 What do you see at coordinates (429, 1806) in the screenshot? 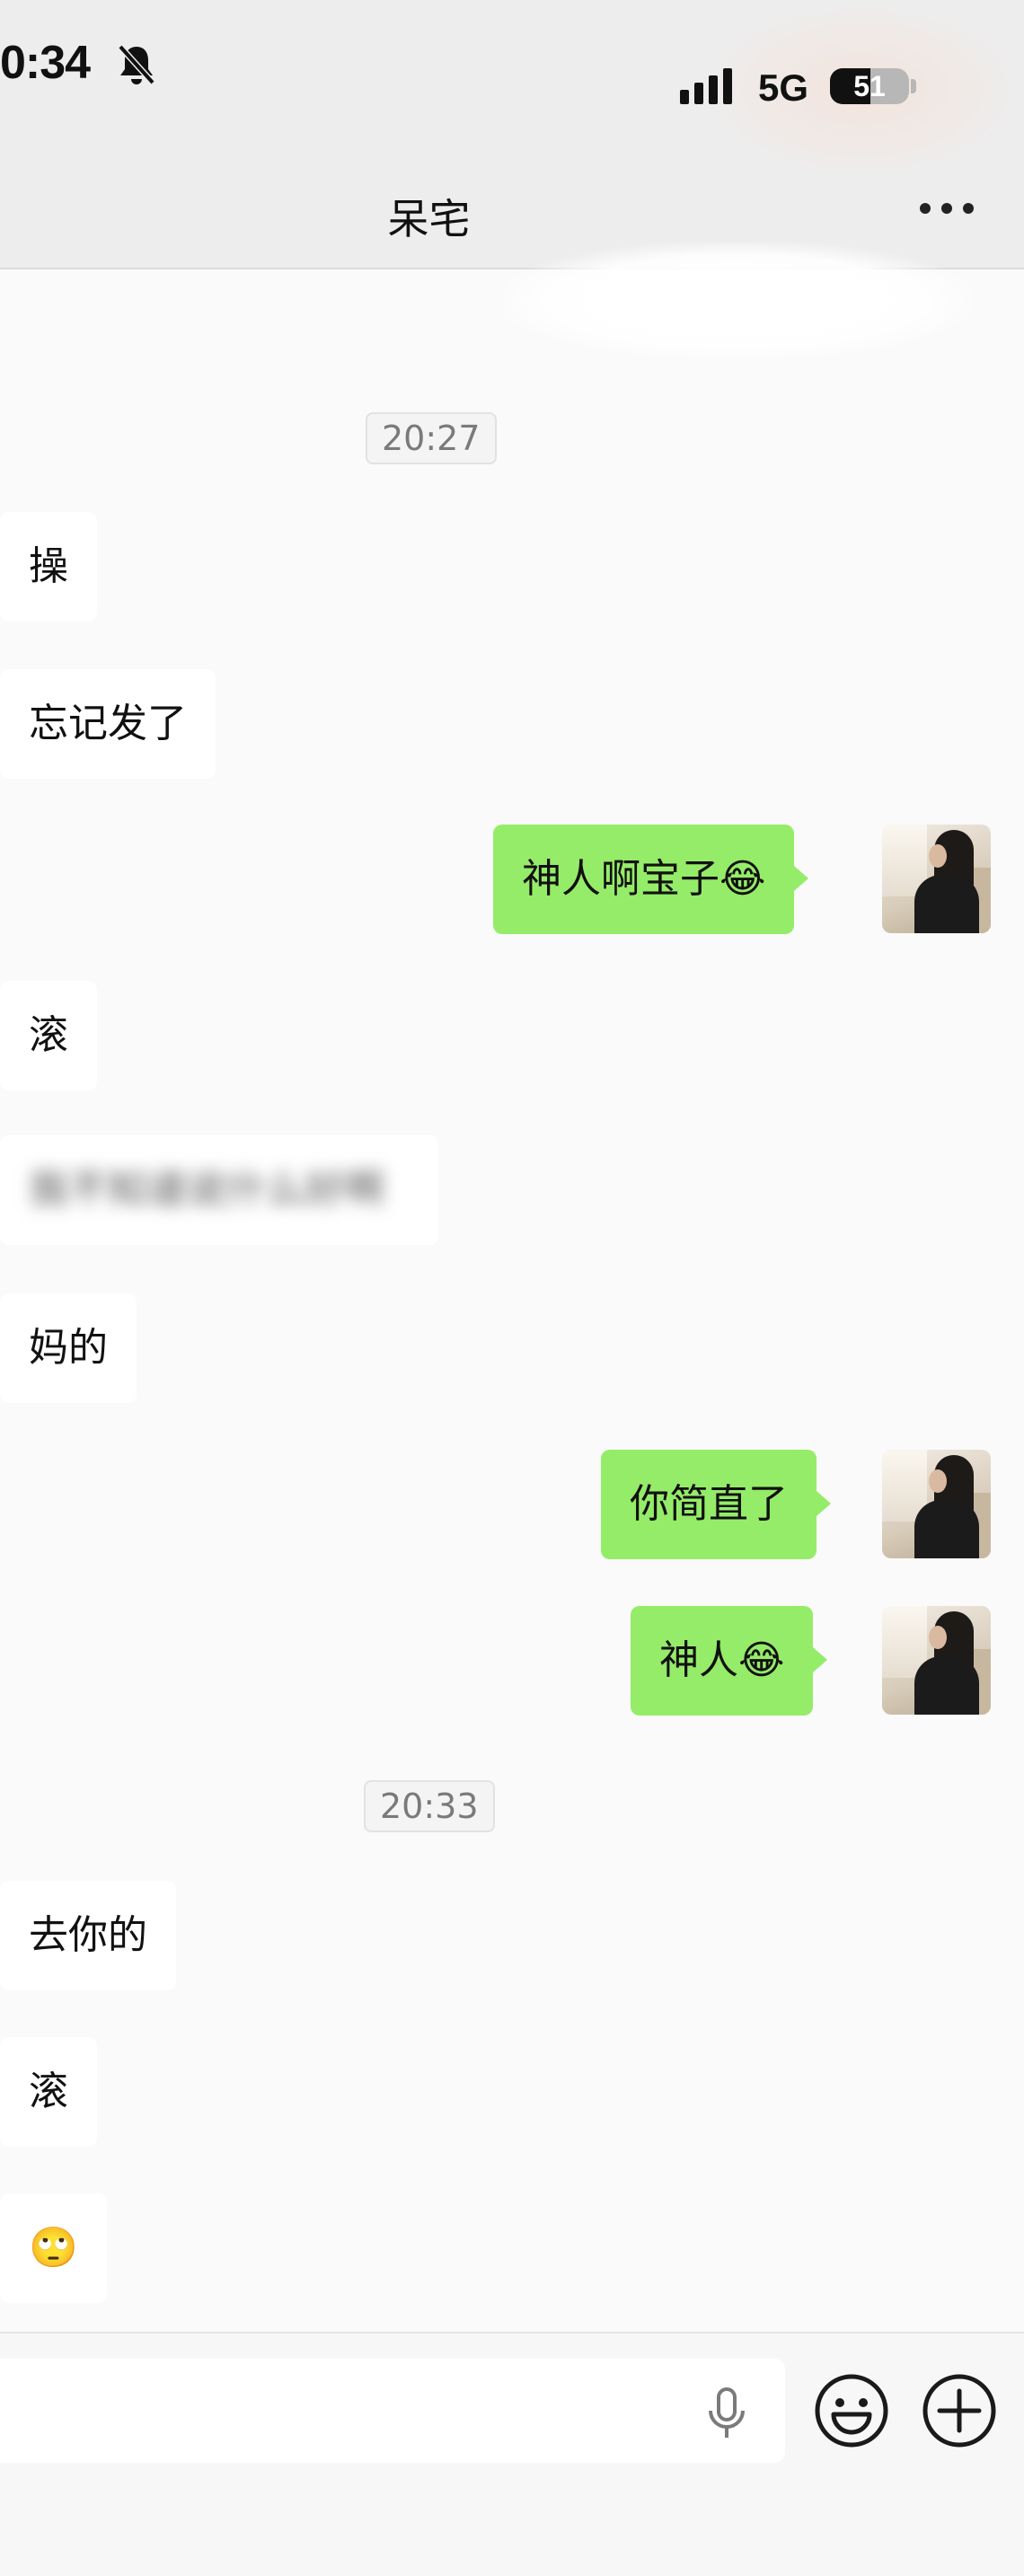
I see `timestamp: 20:33` at bounding box center [429, 1806].